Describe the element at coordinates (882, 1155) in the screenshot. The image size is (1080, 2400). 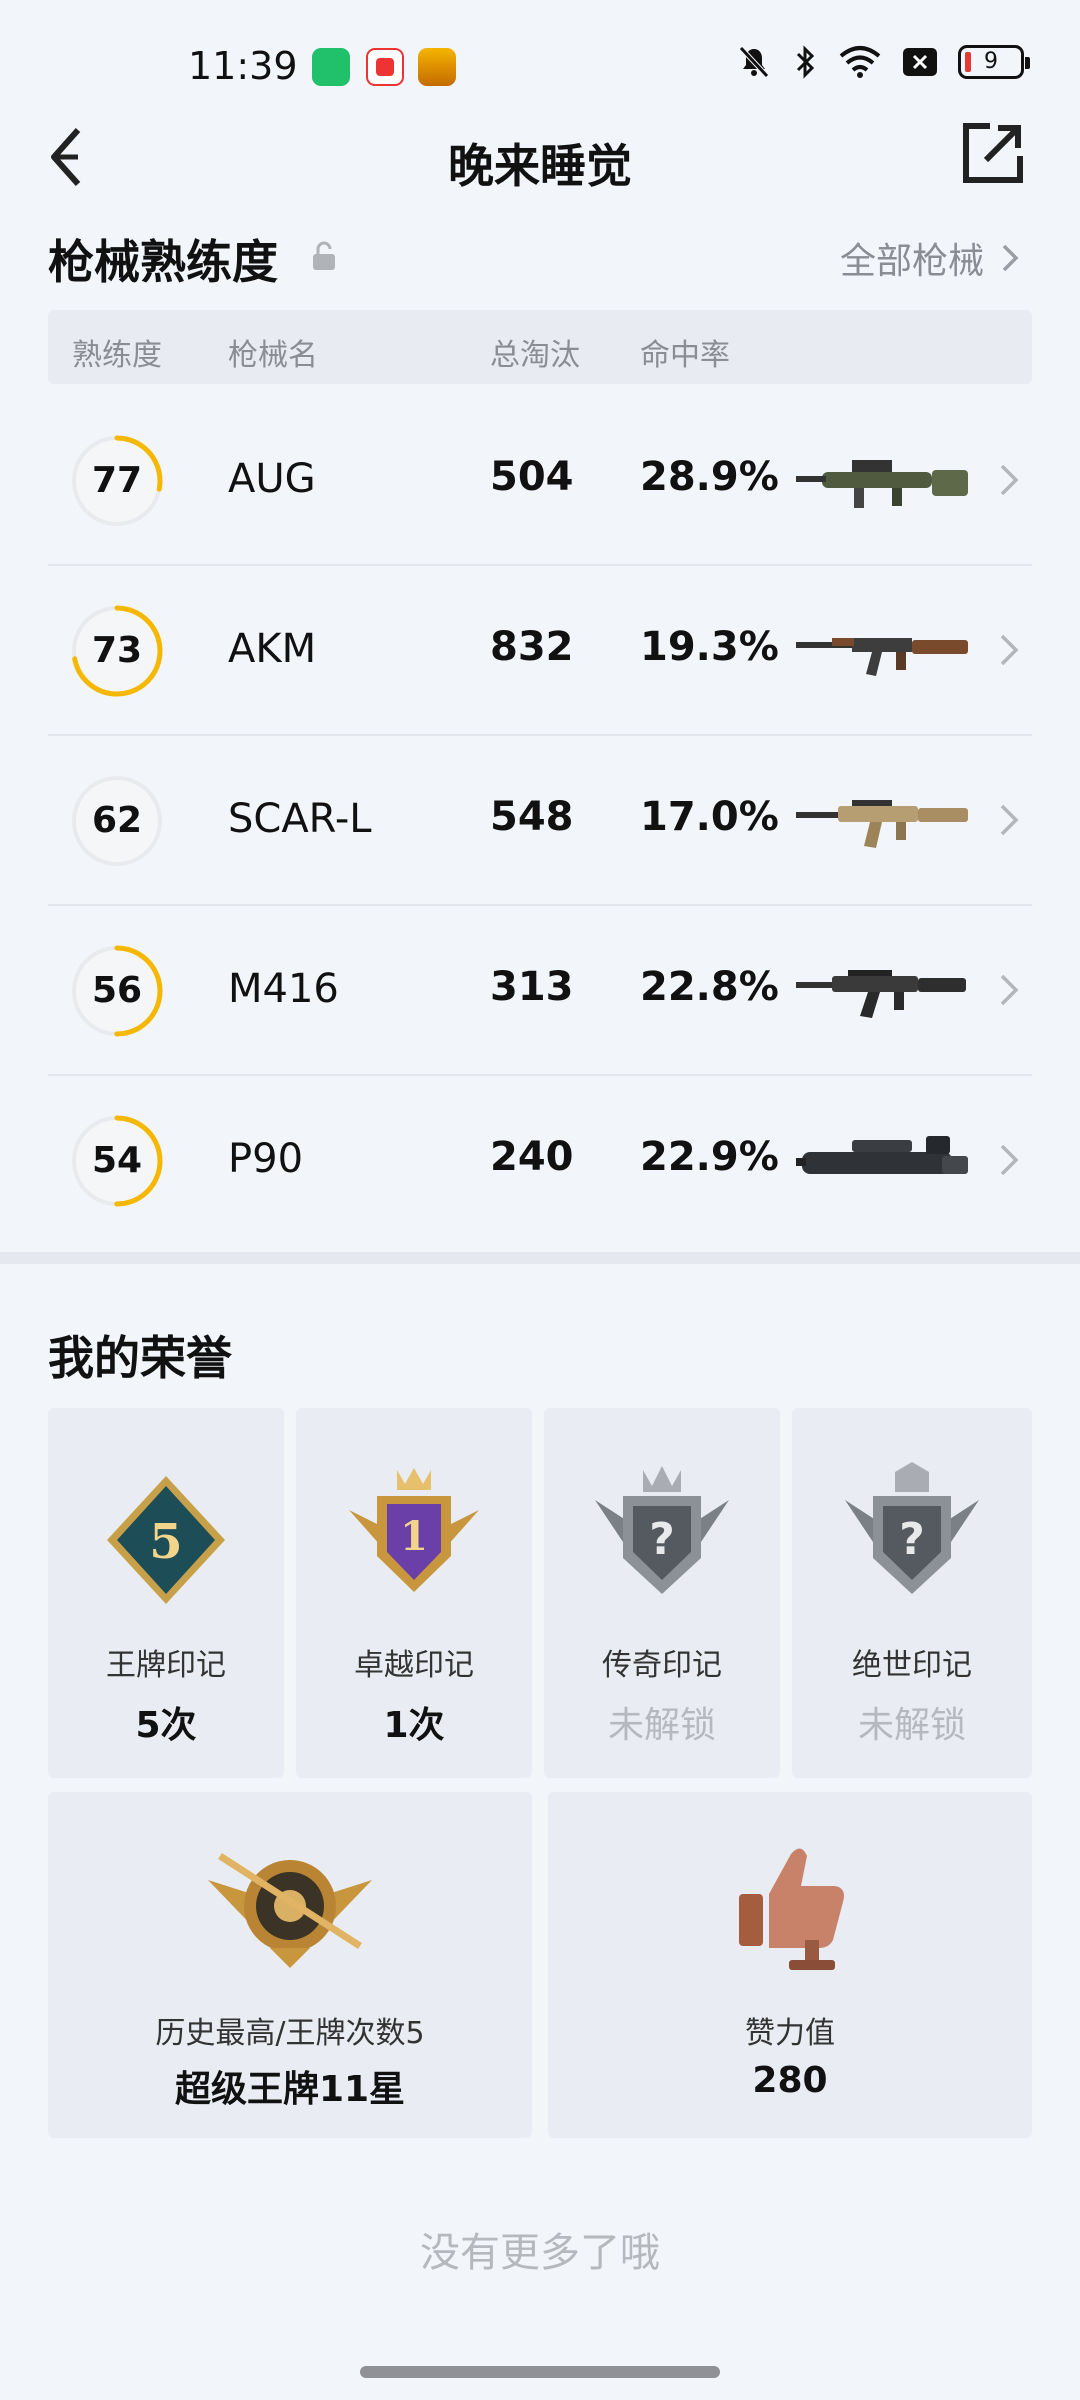
I see `p90-smg-icon` at that location.